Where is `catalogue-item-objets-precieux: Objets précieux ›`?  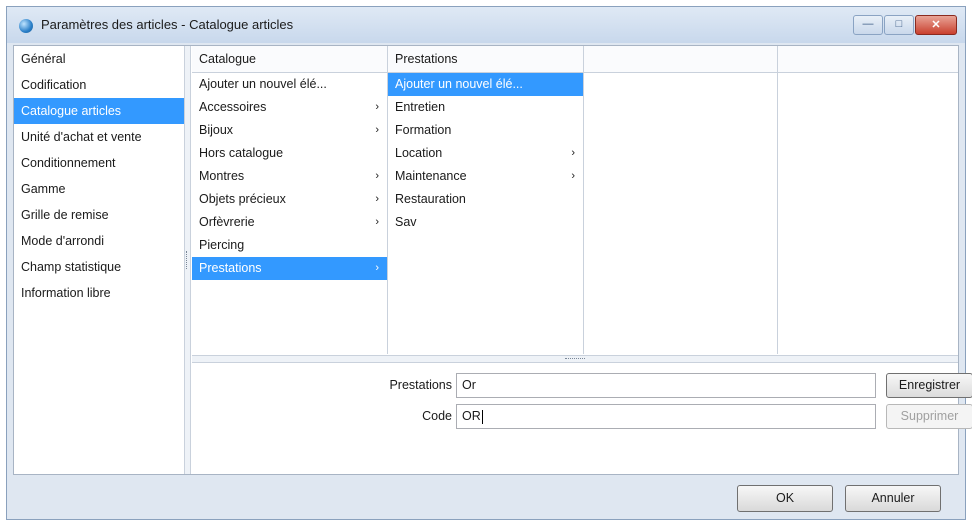
catalogue-item-objets-precieux: Objets précieux › is located at coordinates (289, 199).